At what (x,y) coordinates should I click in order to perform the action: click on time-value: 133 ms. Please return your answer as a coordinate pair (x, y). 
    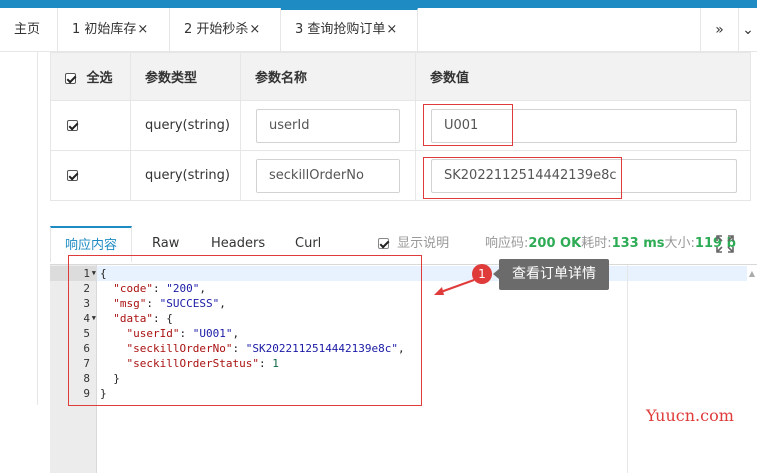
    Looking at the image, I should click on (638, 243).